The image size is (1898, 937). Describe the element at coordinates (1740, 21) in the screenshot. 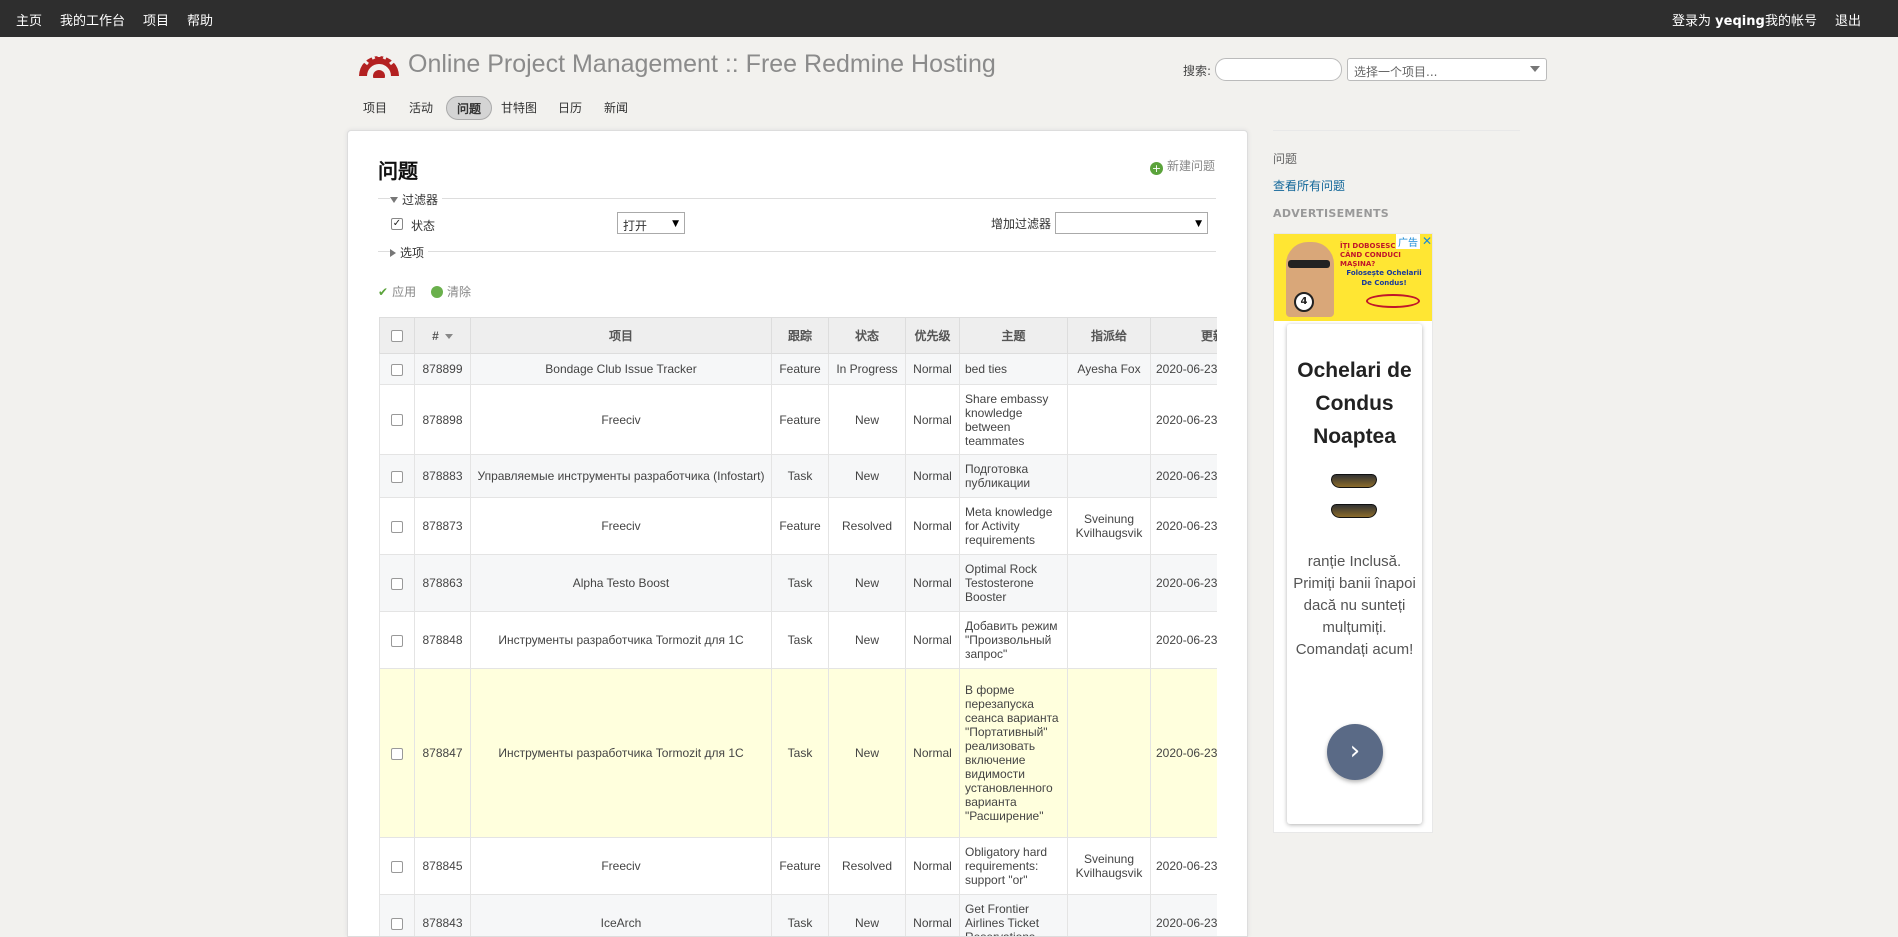

I see `username-link: yeqing` at that location.